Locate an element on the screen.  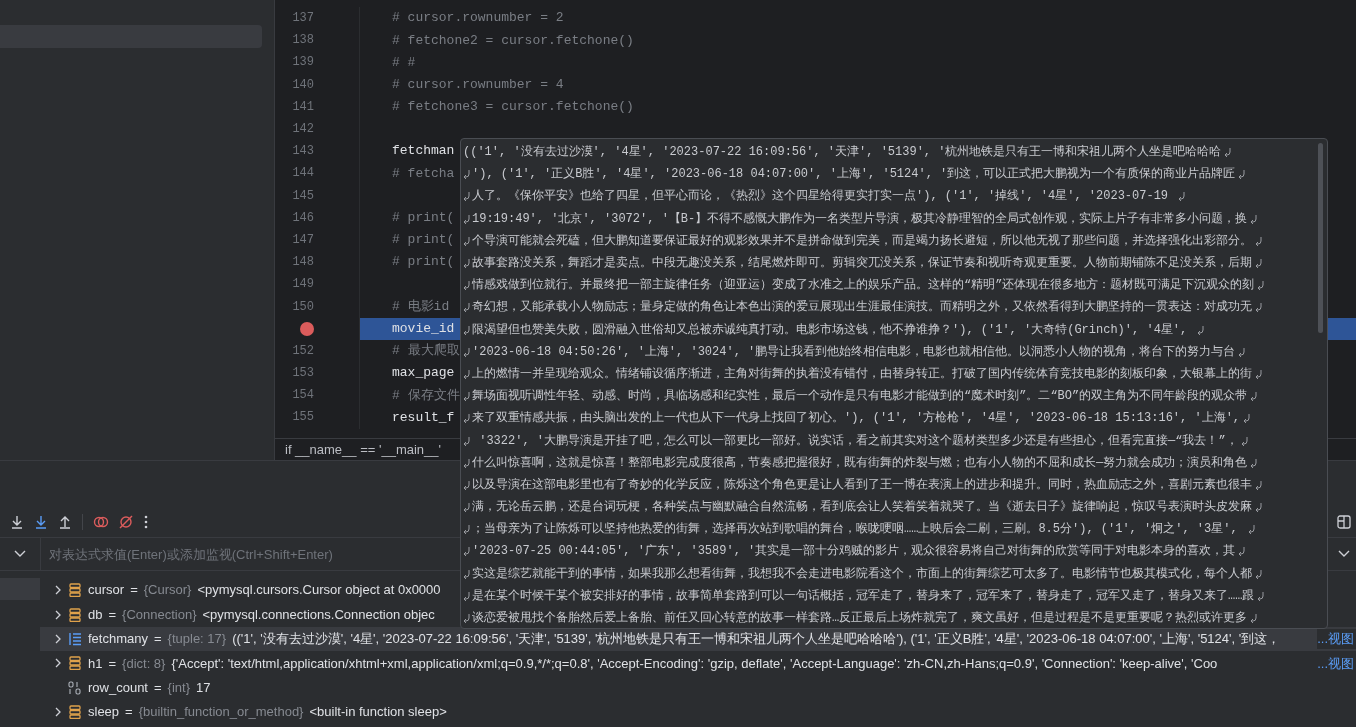
tooltip-text: 故事套路没关系，舞蹈才是卖点。中段无趣没关系，结尾燃炸即可。剪辑突兀没关系，保证节奏和视听奇观更重要。人物前期铺陈不足没关系，后期 is located at coordinates (862, 264).